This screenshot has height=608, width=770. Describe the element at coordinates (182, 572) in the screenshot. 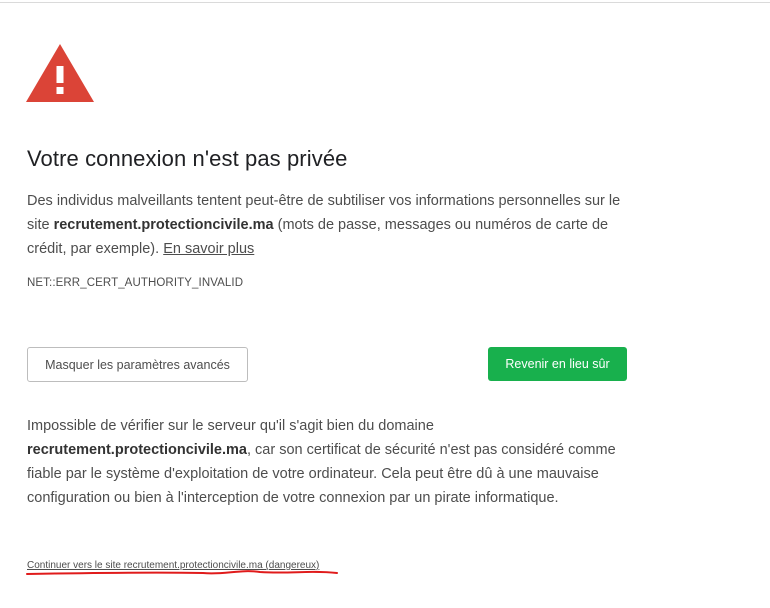

I see `annotation-underline` at that location.